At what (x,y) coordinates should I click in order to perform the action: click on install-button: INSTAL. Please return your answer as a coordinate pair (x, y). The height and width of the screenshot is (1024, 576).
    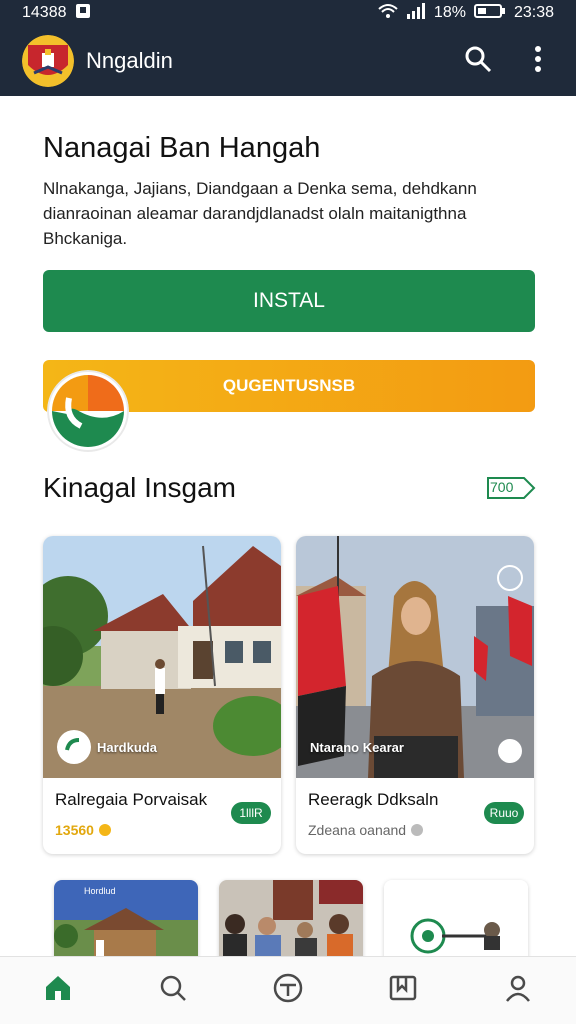
    Looking at the image, I should click on (289, 301).